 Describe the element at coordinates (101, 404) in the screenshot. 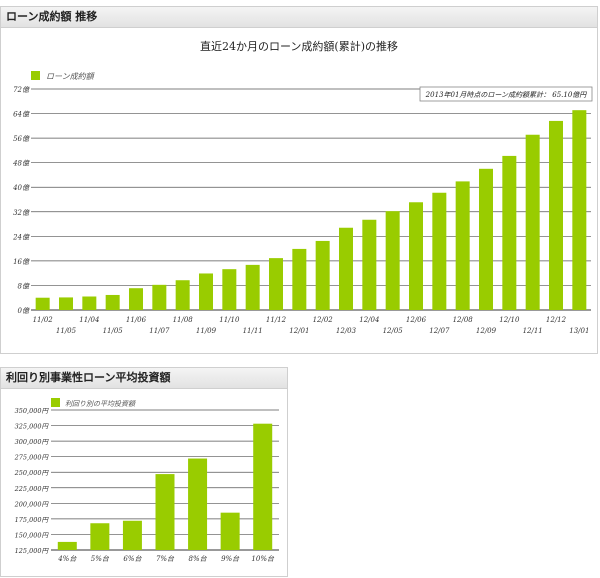

I see `legend-label: 利回り別の平均投資額` at that location.